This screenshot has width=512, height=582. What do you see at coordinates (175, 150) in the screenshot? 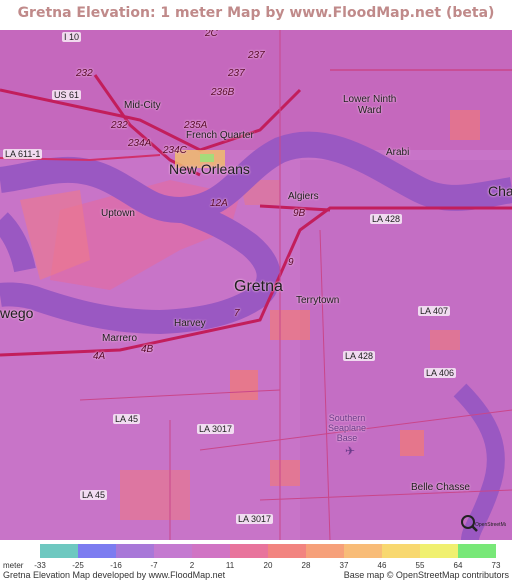
I see `map-label-234c: 234C` at bounding box center [175, 150].